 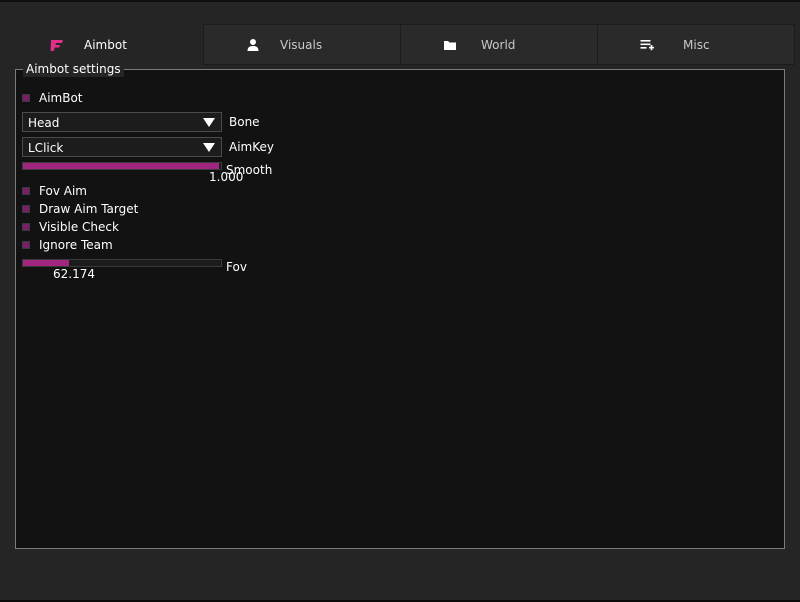 I want to click on tab-misc-label: Misc, so click(x=696, y=45).